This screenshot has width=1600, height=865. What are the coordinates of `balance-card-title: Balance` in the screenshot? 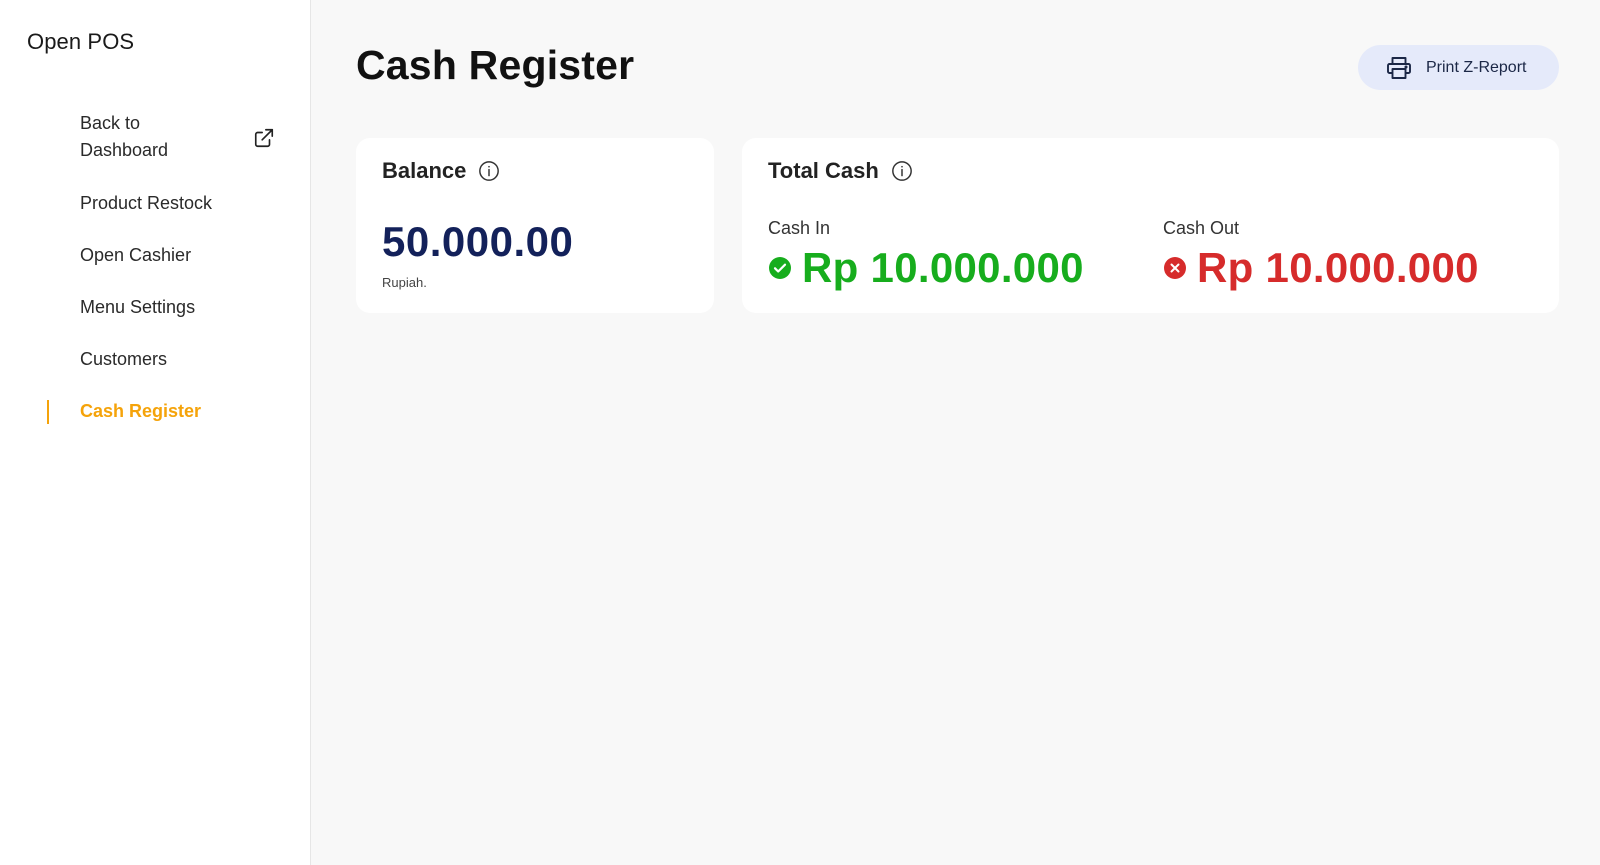 It's located at (424, 170).